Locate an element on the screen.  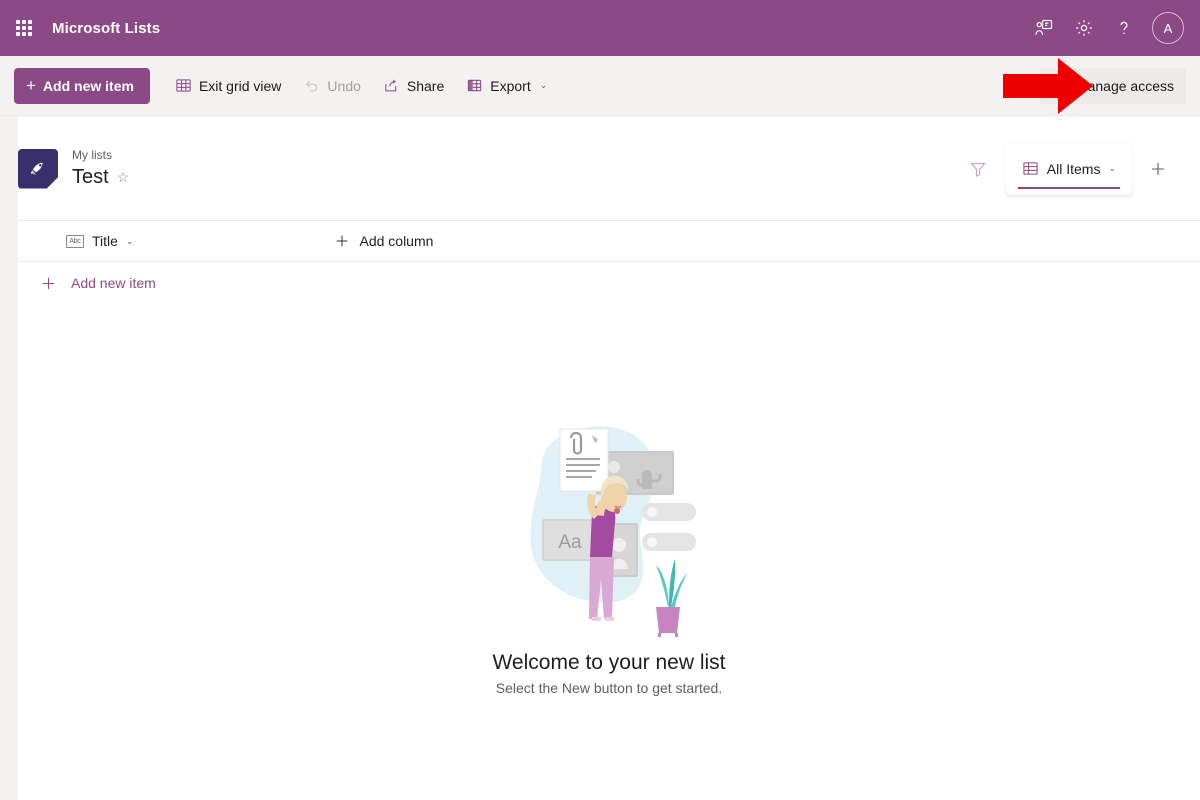
avatar: A is located at coordinates (1168, 28).